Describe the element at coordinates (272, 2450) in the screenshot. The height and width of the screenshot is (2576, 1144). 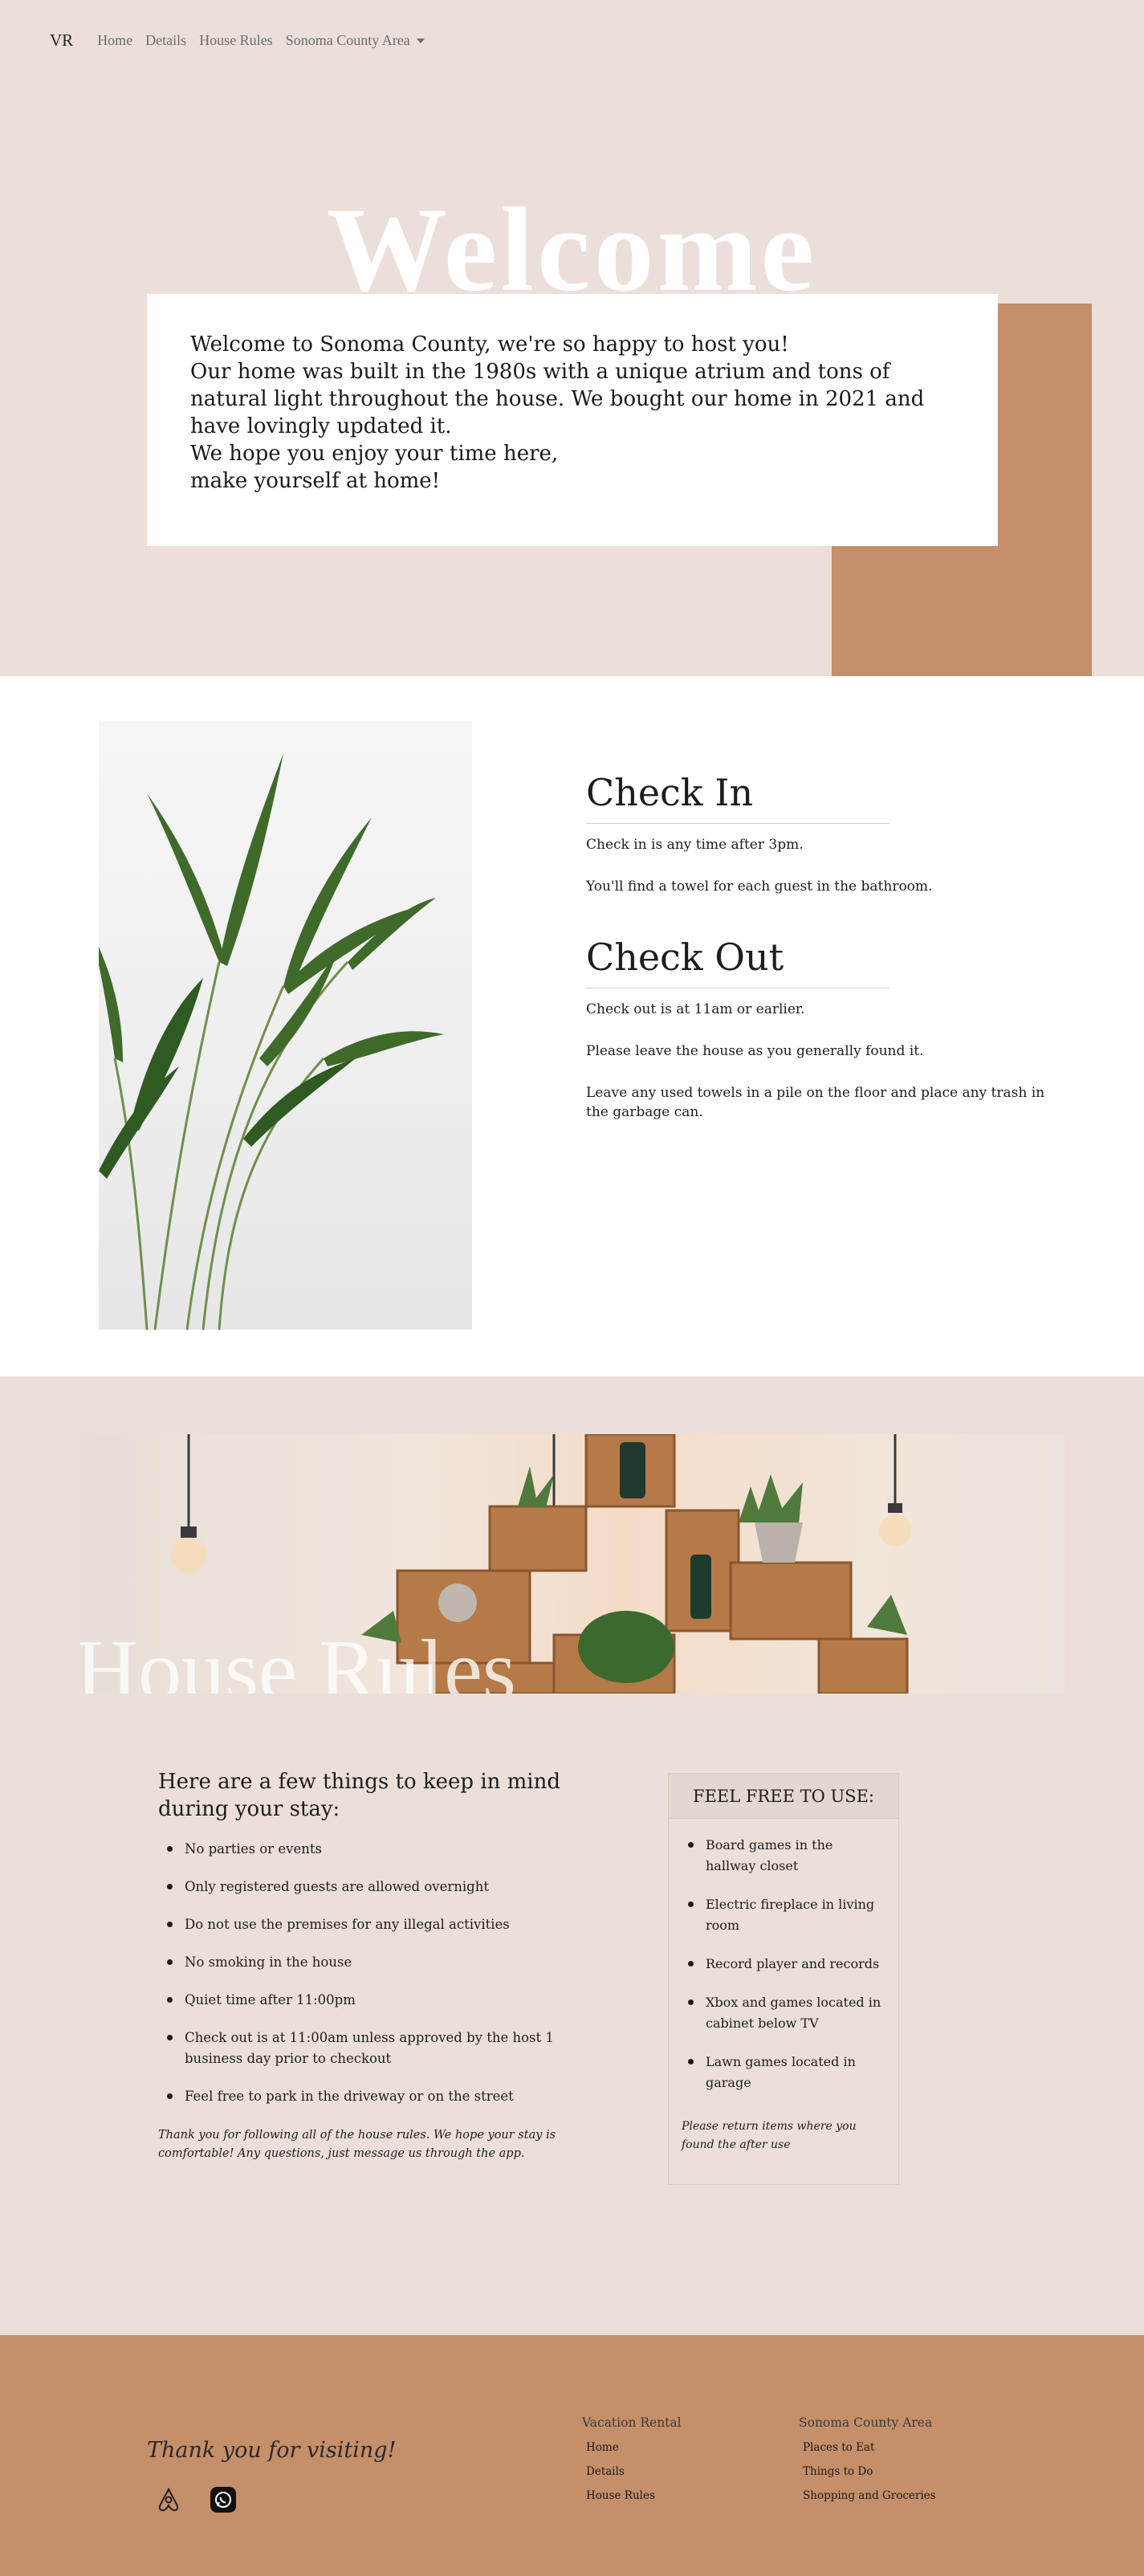
I see `footer-thanks: Thank you for visiting!` at that location.